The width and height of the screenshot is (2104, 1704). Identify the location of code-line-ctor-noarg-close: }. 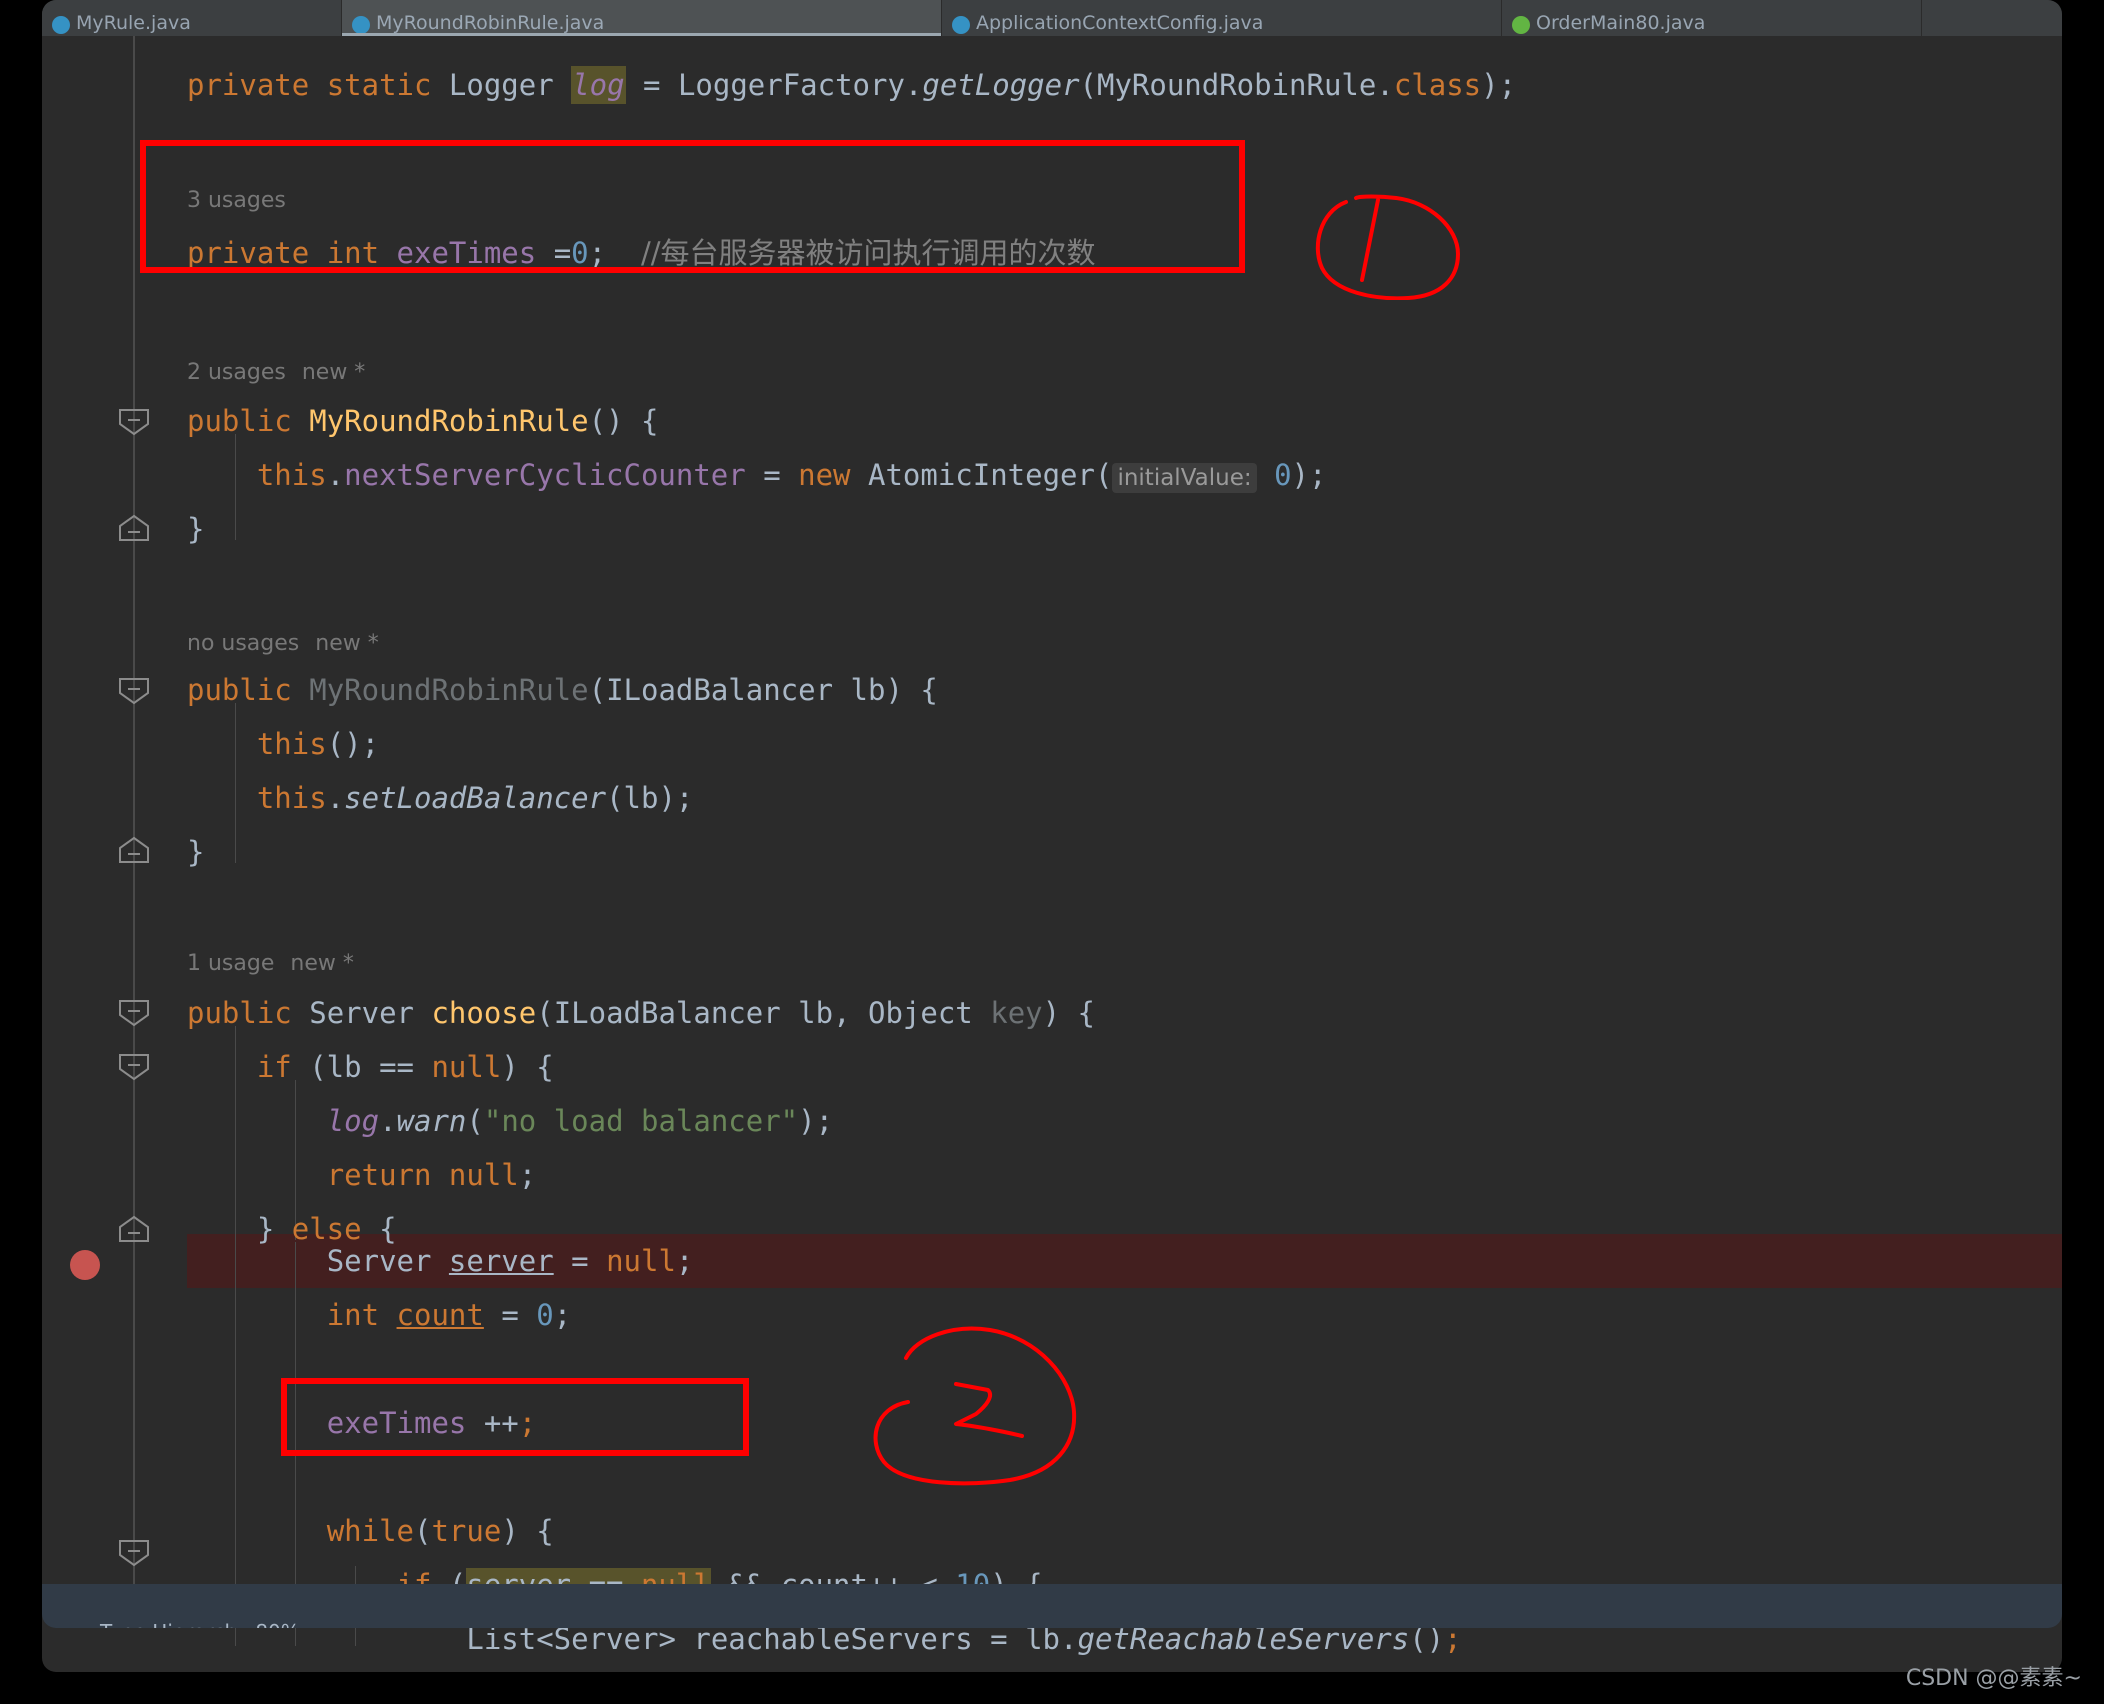
(195, 529).